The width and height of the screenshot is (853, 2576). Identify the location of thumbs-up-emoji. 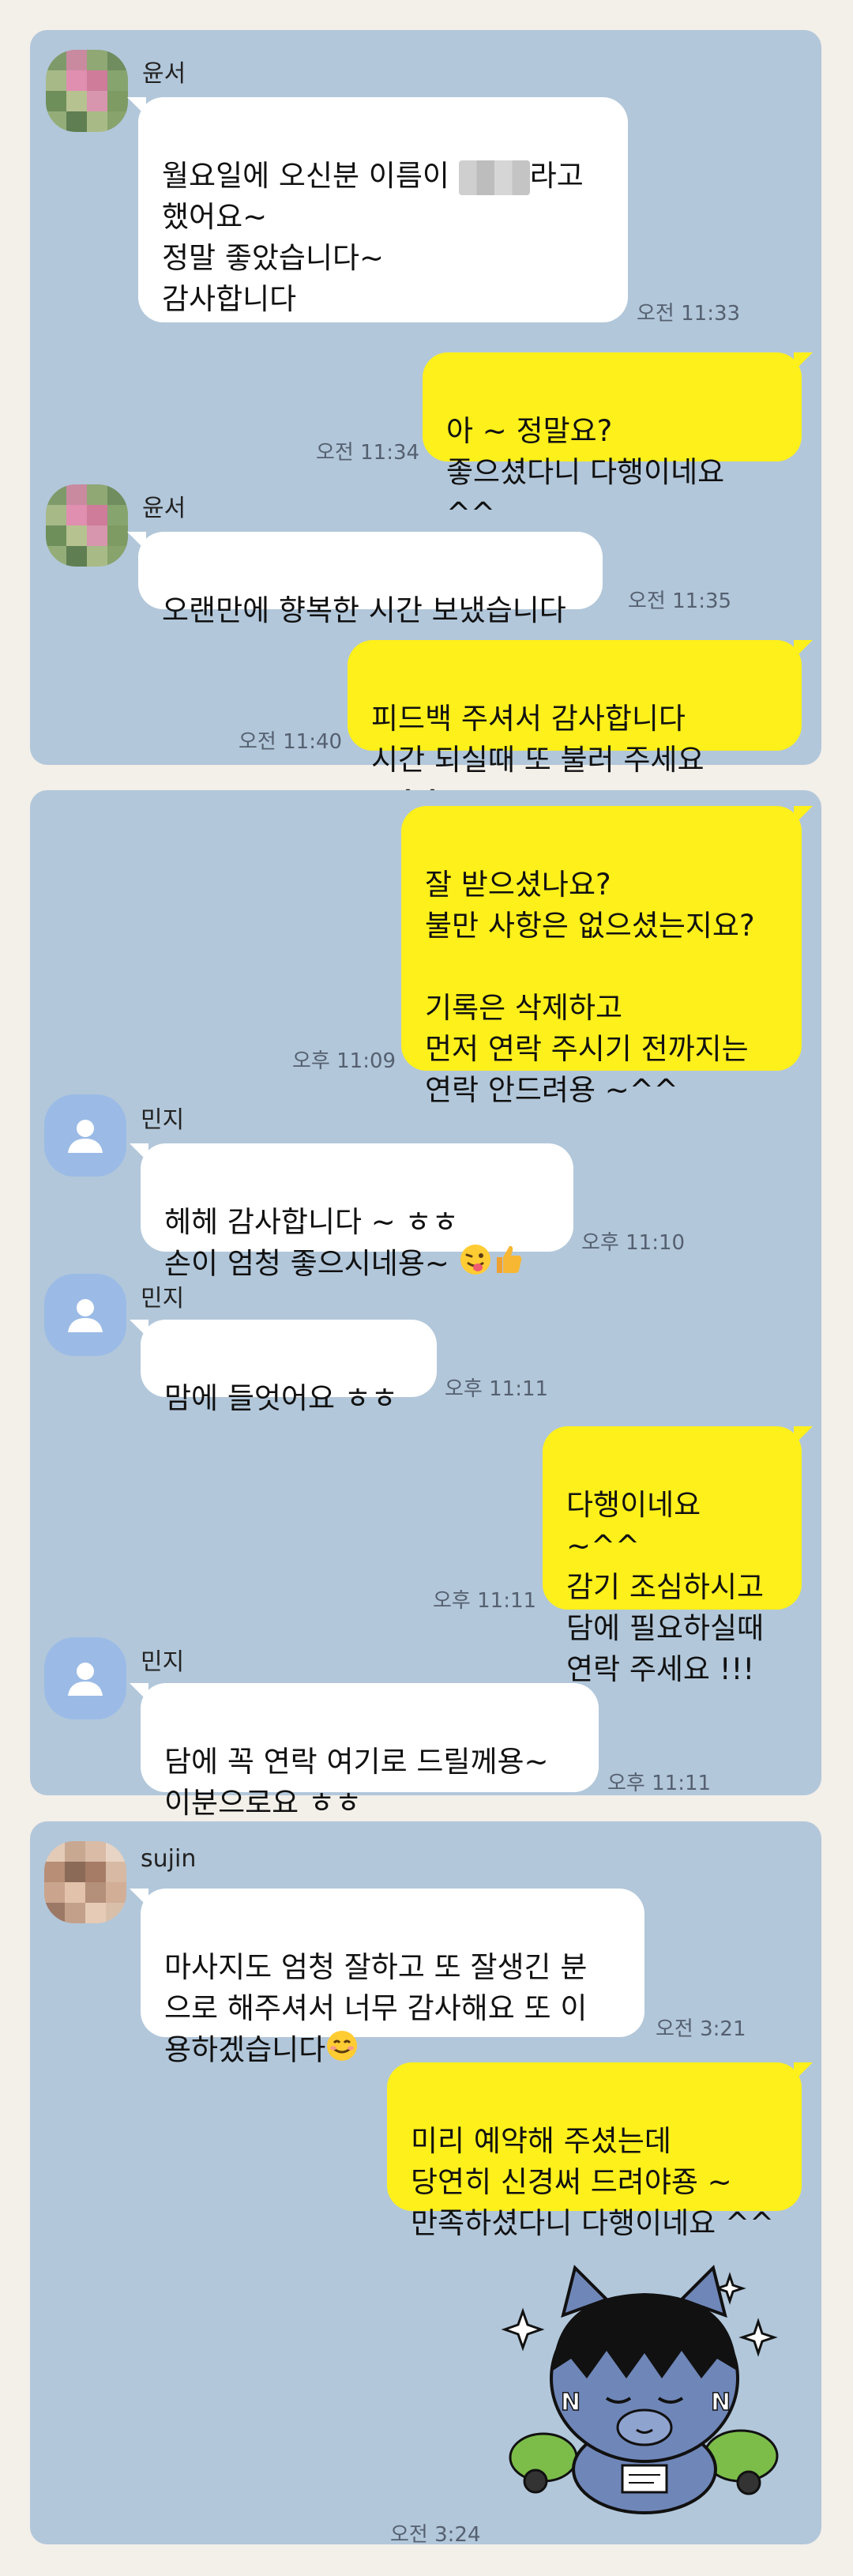
(508, 1265).